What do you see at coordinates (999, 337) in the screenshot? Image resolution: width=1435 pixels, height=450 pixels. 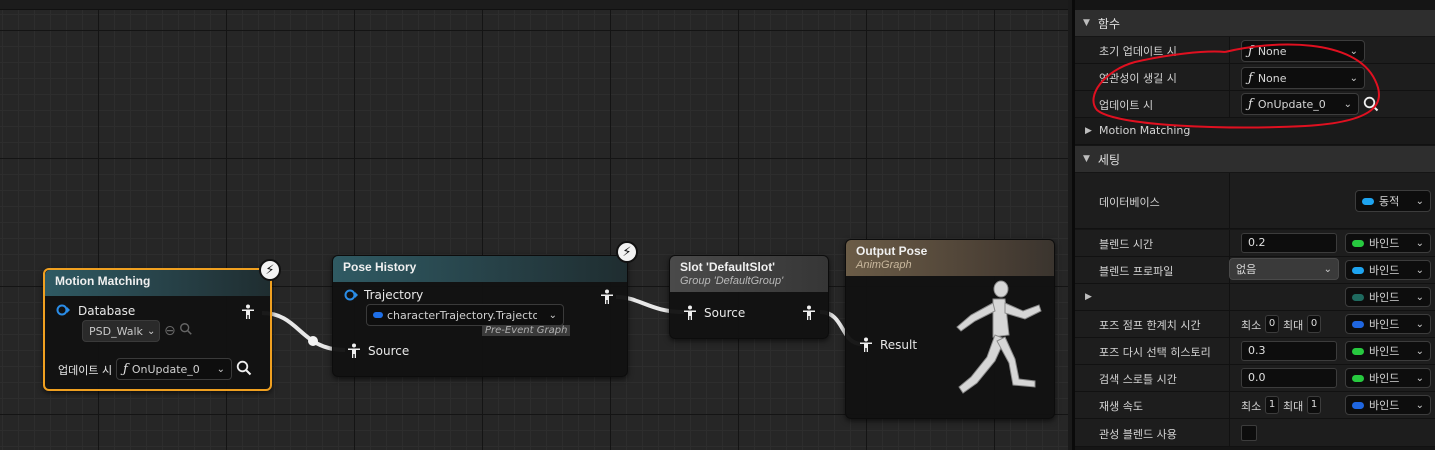 I see `running-mannequin-icon` at bounding box center [999, 337].